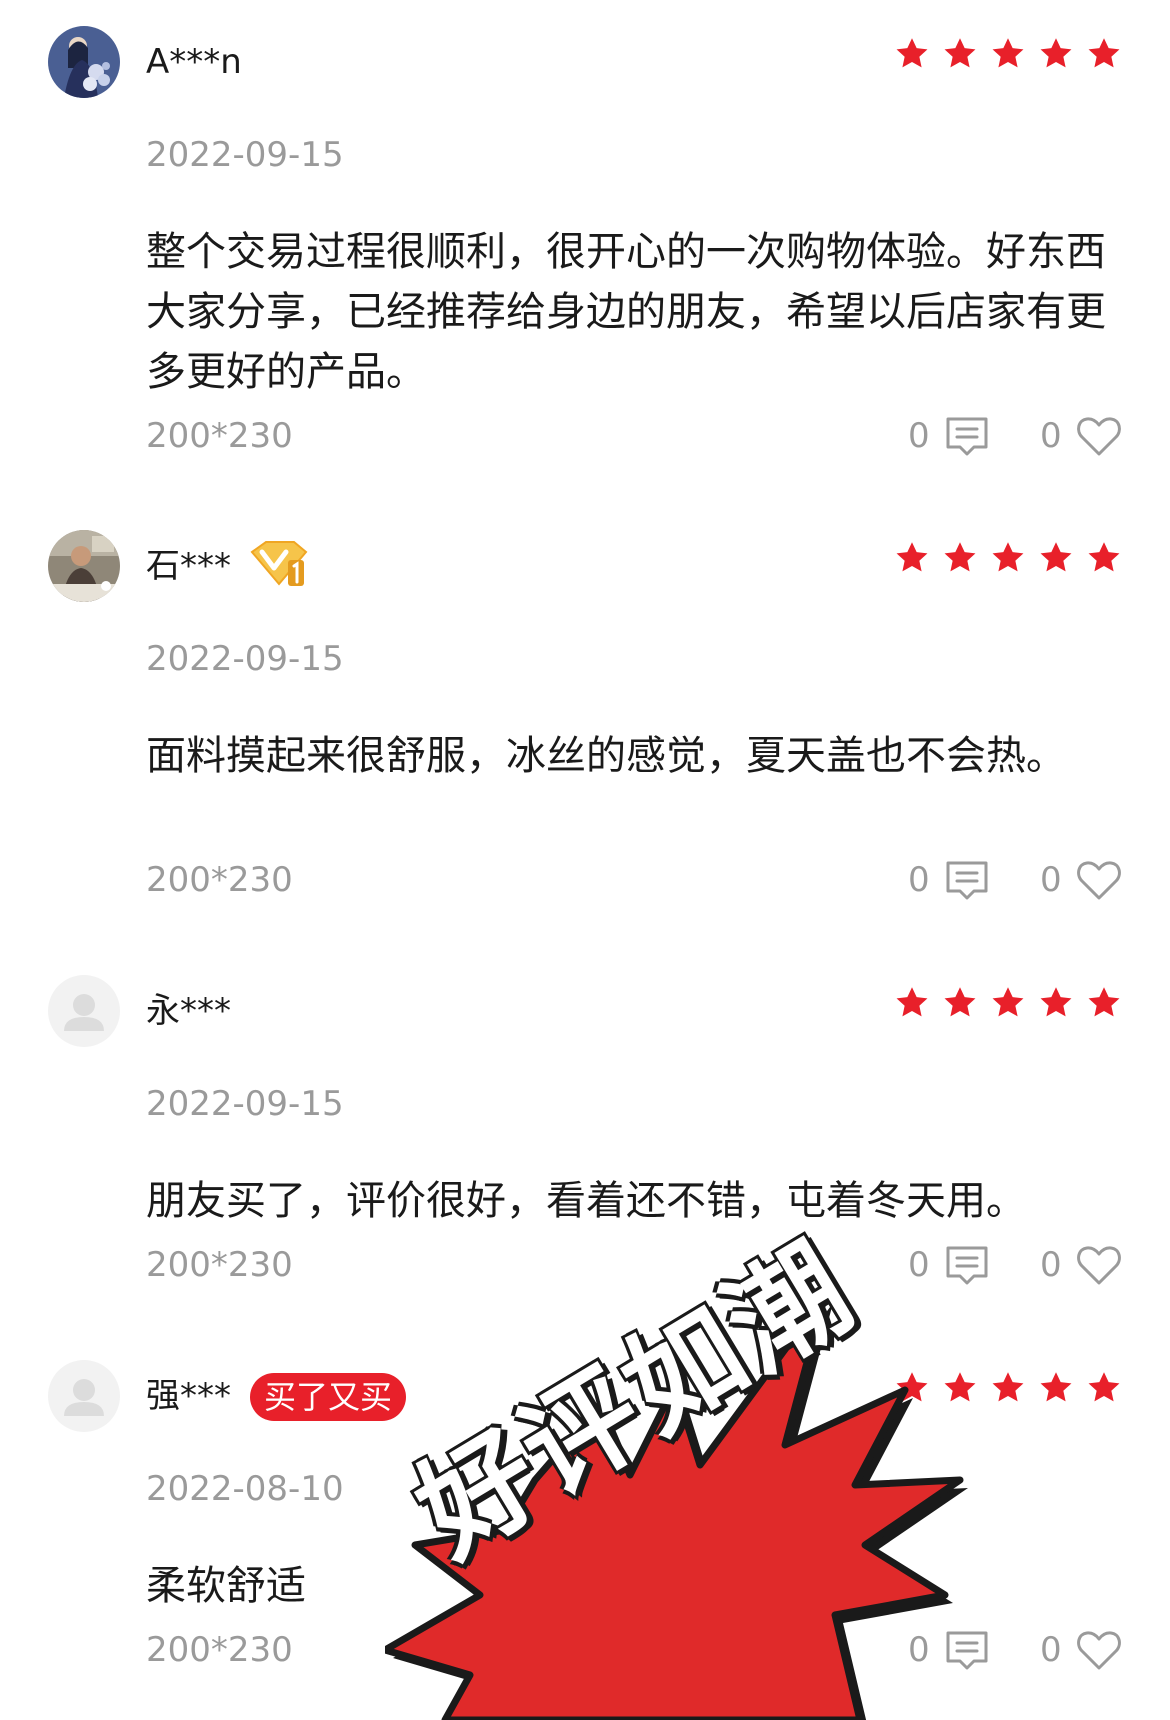 This screenshot has height=1720, width=1170. Describe the element at coordinates (606, 756) in the screenshot. I see `review-text: 面料摸起来很舒服，冰丝的感觉，夏天盖也不会热。` at that location.